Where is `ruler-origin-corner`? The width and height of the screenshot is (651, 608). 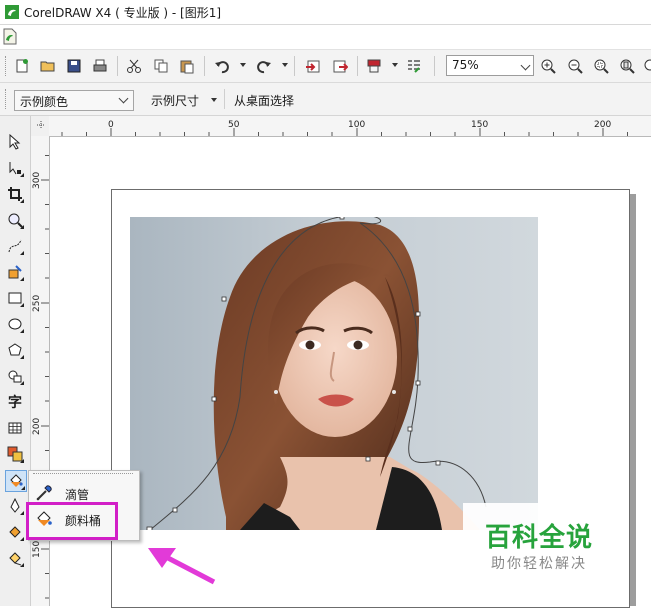 ruler-origin-corner is located at coordinates (40, 126).